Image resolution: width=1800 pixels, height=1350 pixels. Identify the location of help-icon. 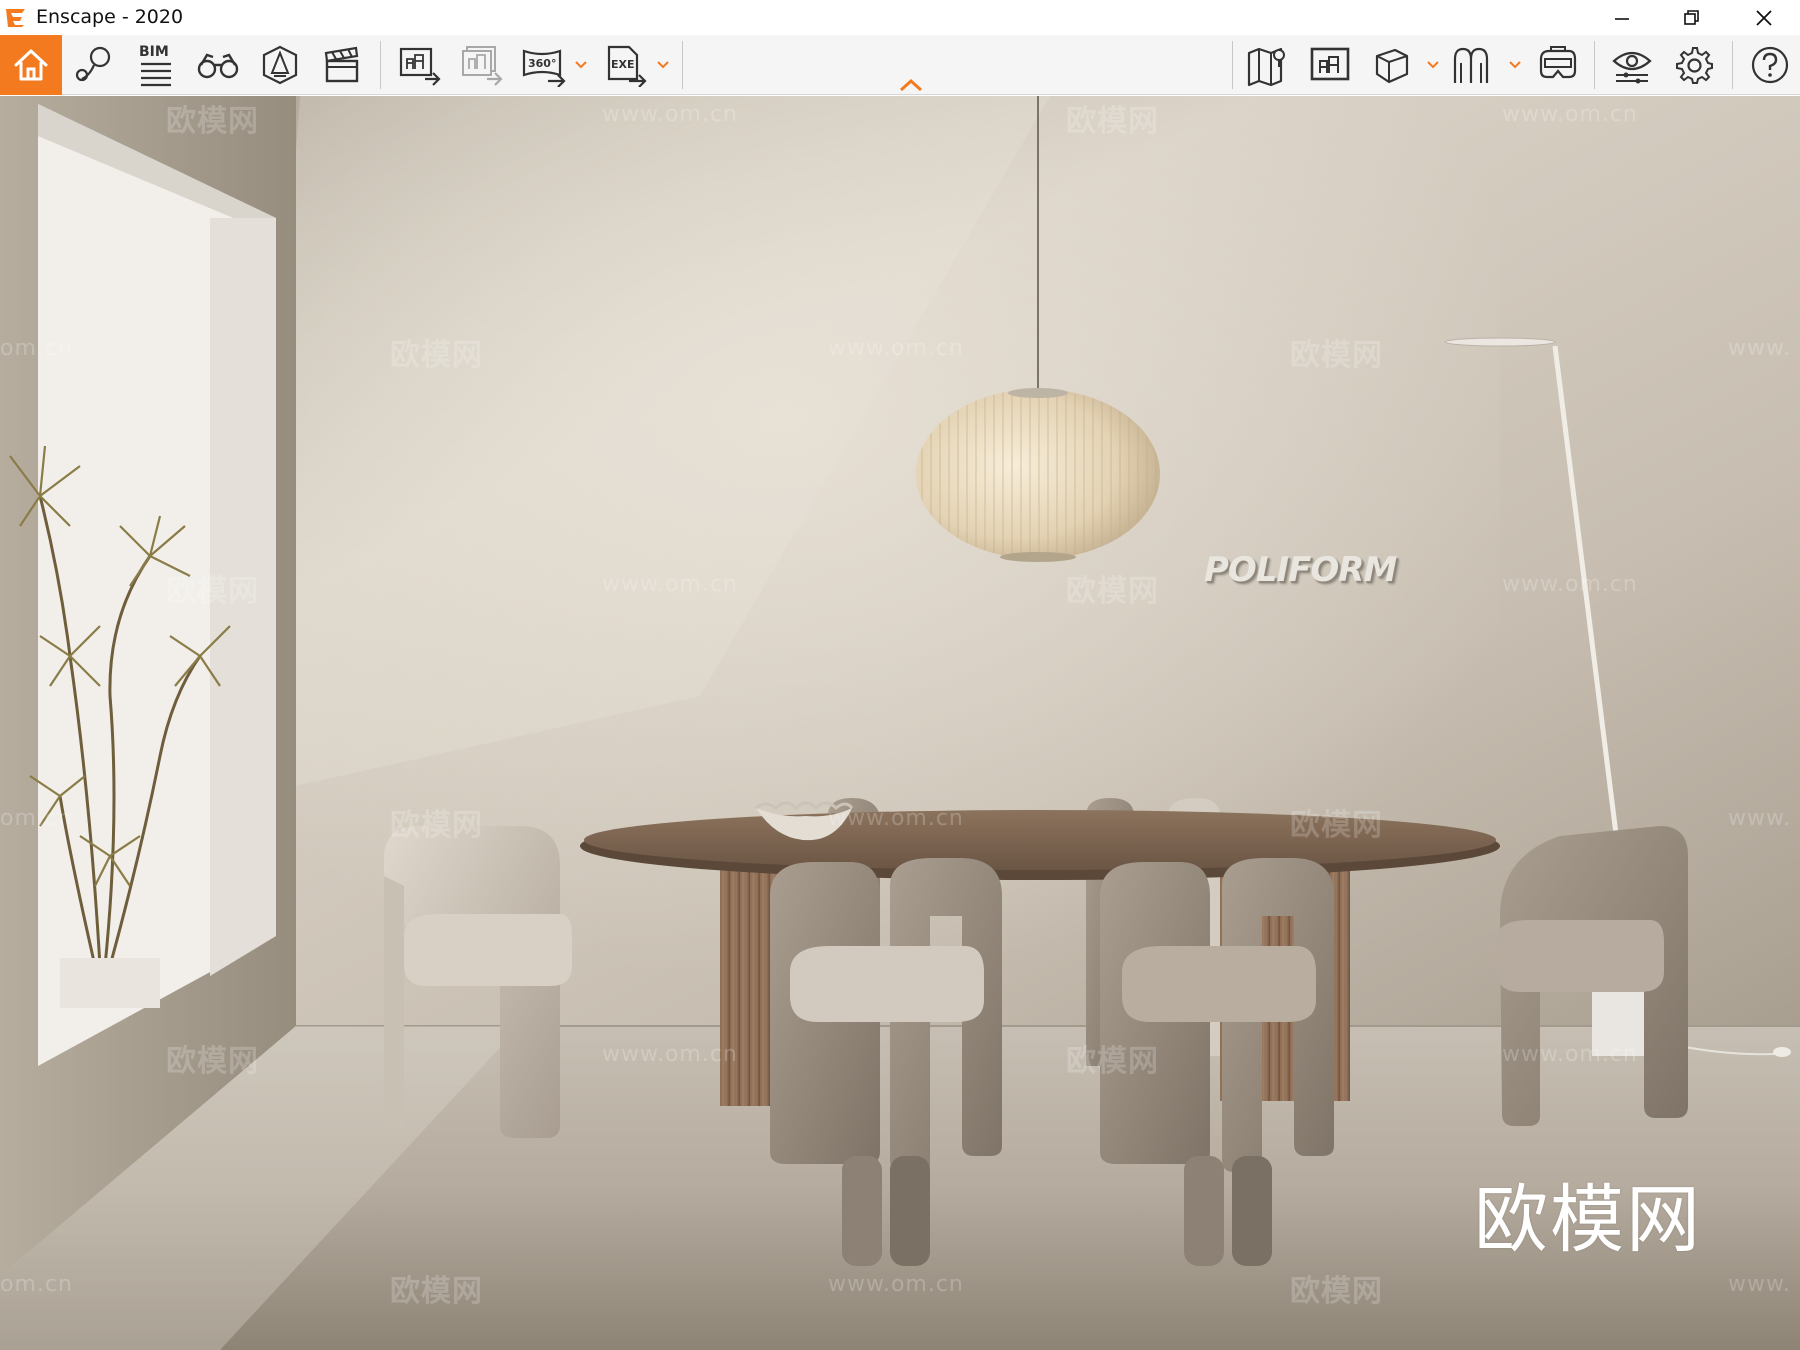
(1770, 65).